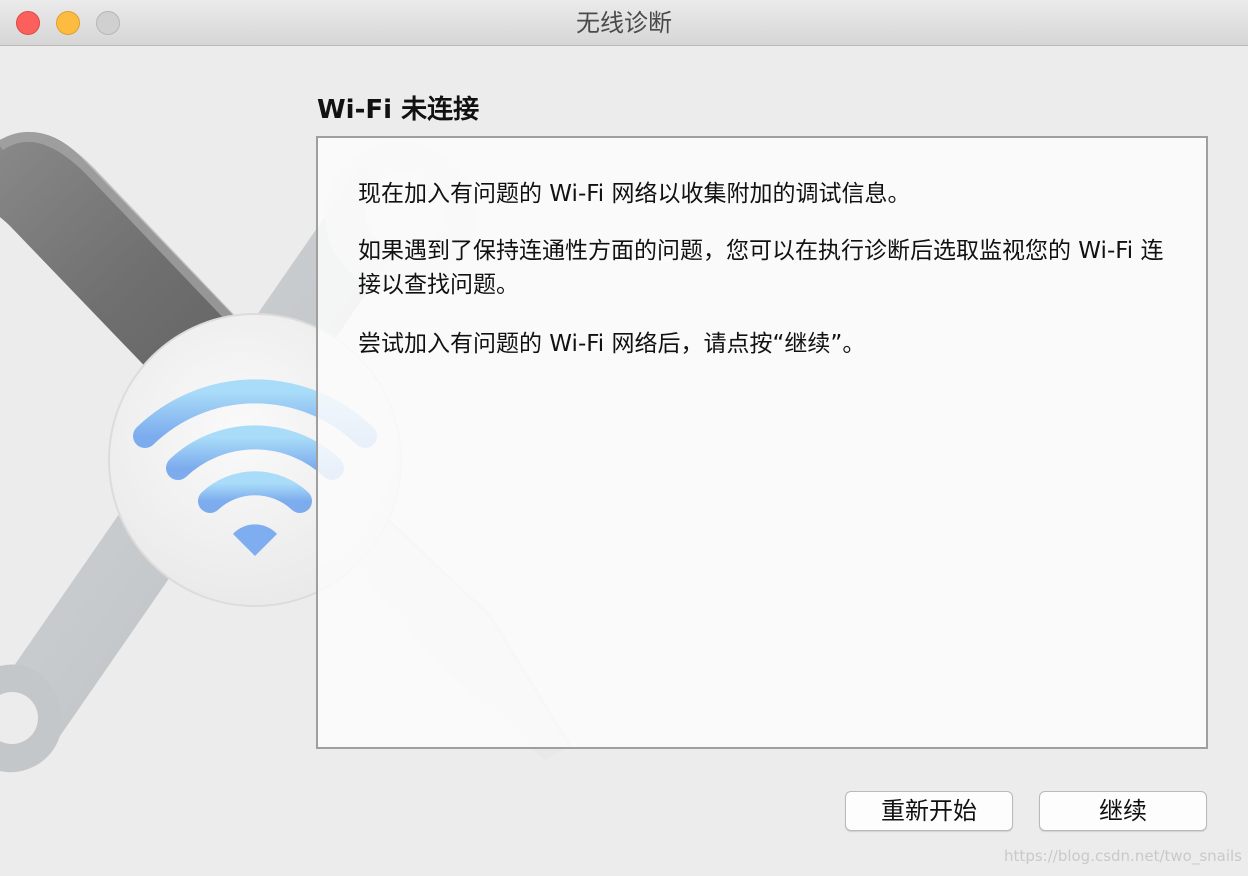  I want to click on restart-button: 重新开始, so click(929, 811).